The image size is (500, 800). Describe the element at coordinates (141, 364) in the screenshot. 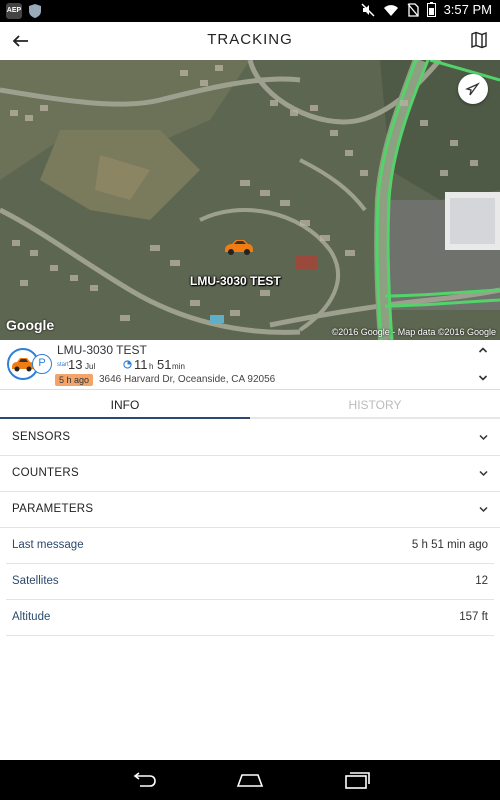

I see `duration-hours: 11` at that location.